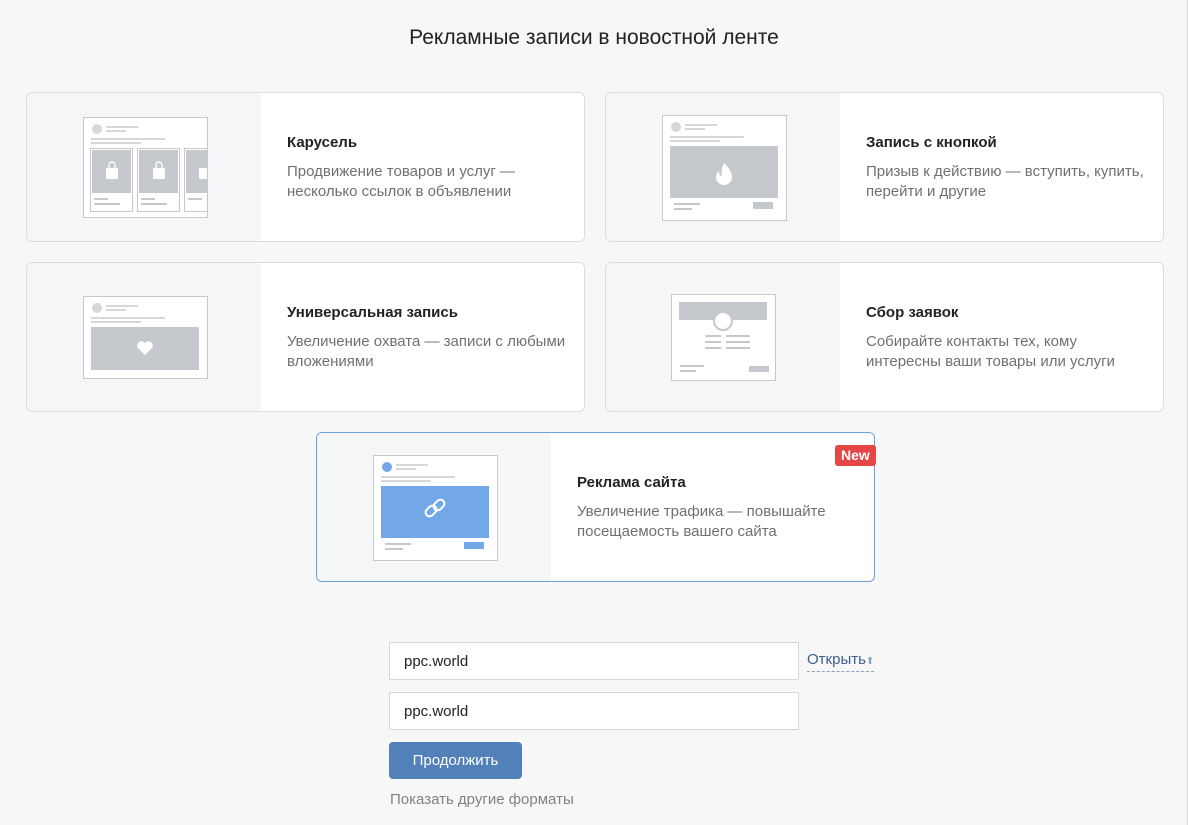 The image size is (1188, 825). Describe the element at coordinates (455, 760) in the screenshot. I see `continue-button: Продолжить` at that location.